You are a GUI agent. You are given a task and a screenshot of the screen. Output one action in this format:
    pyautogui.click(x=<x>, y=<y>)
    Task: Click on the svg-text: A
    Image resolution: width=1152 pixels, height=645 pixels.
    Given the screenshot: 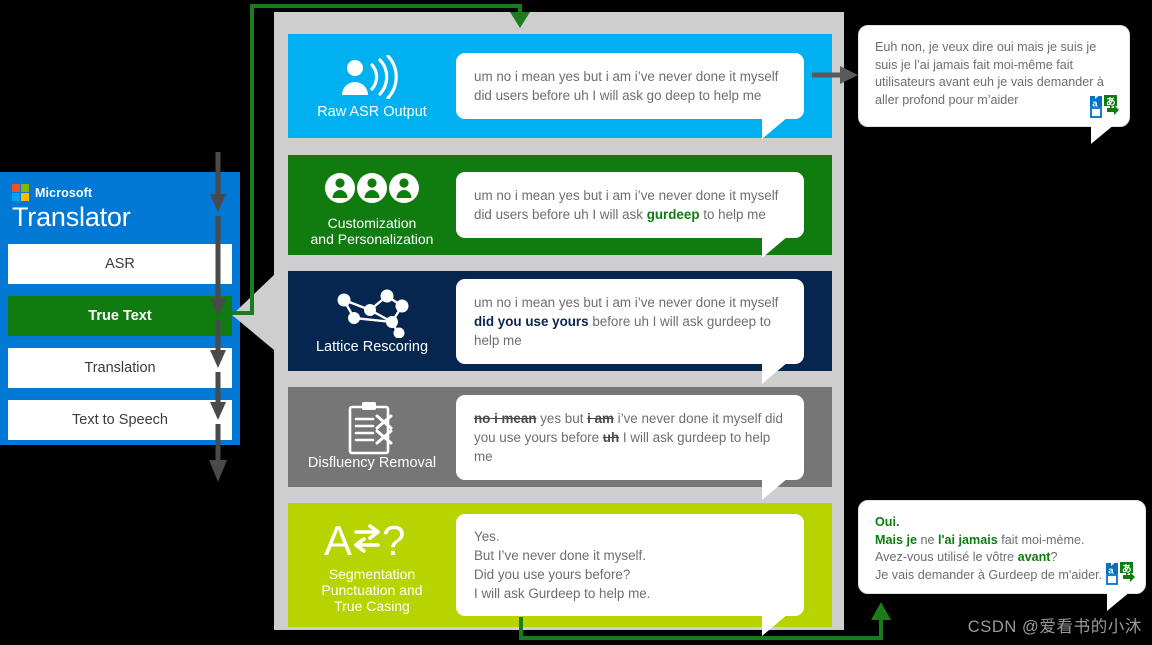 What is the action you would take?
    pyautogui.click(x=338, y=540)
    